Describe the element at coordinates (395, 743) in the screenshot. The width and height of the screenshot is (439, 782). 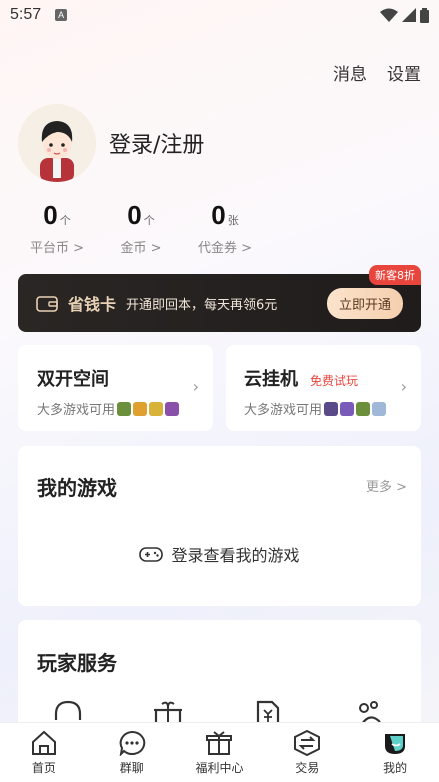
I see `profile-face-icon` at that location.